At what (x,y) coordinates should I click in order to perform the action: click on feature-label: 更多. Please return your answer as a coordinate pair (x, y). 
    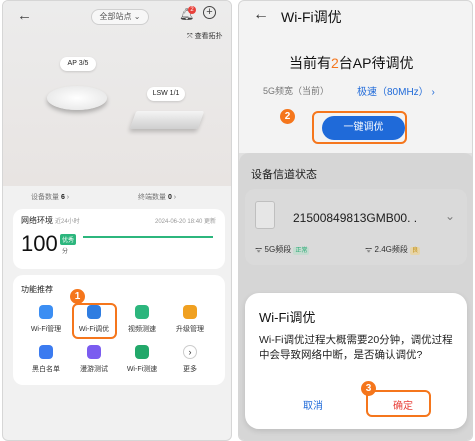
    Looking at the image, I should click on (190, 369).